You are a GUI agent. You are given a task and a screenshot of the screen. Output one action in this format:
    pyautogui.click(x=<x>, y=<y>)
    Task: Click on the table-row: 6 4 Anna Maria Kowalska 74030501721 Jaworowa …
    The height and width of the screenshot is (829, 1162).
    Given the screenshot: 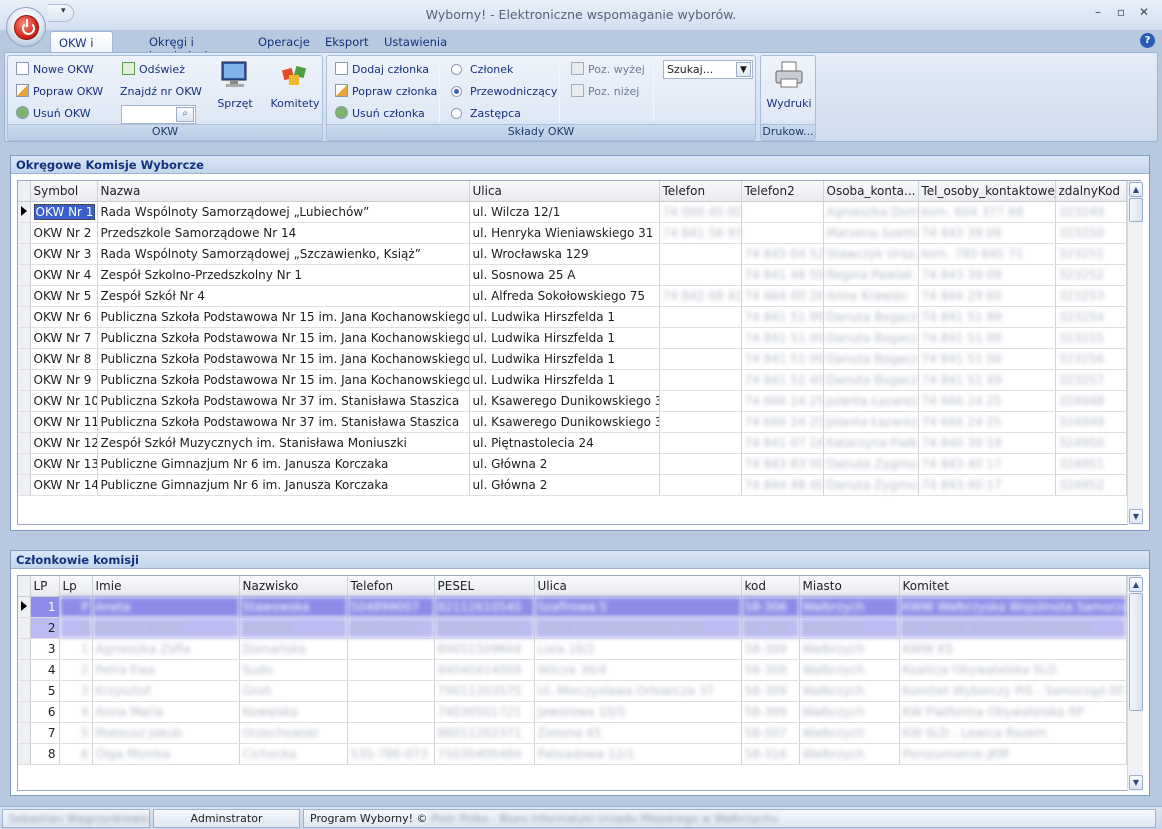 What is the action you would take?
    pyautogui.click(x=572, y=712)
    